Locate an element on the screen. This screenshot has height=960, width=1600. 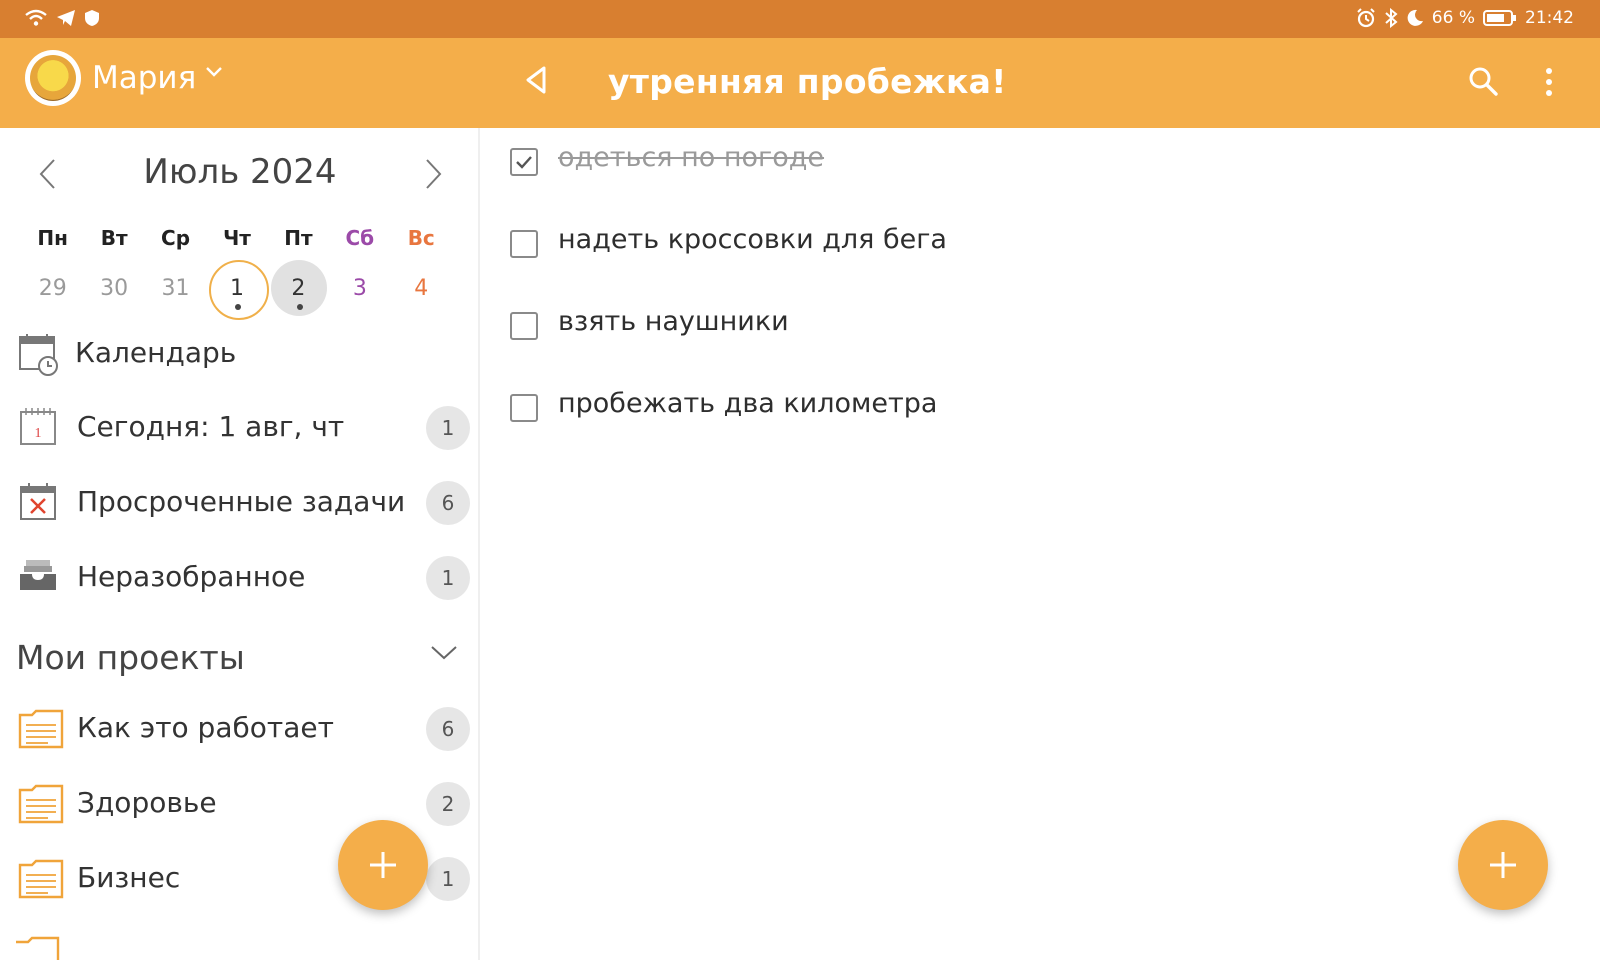
bluetooth-icon is located at coordinates (1391, 18).